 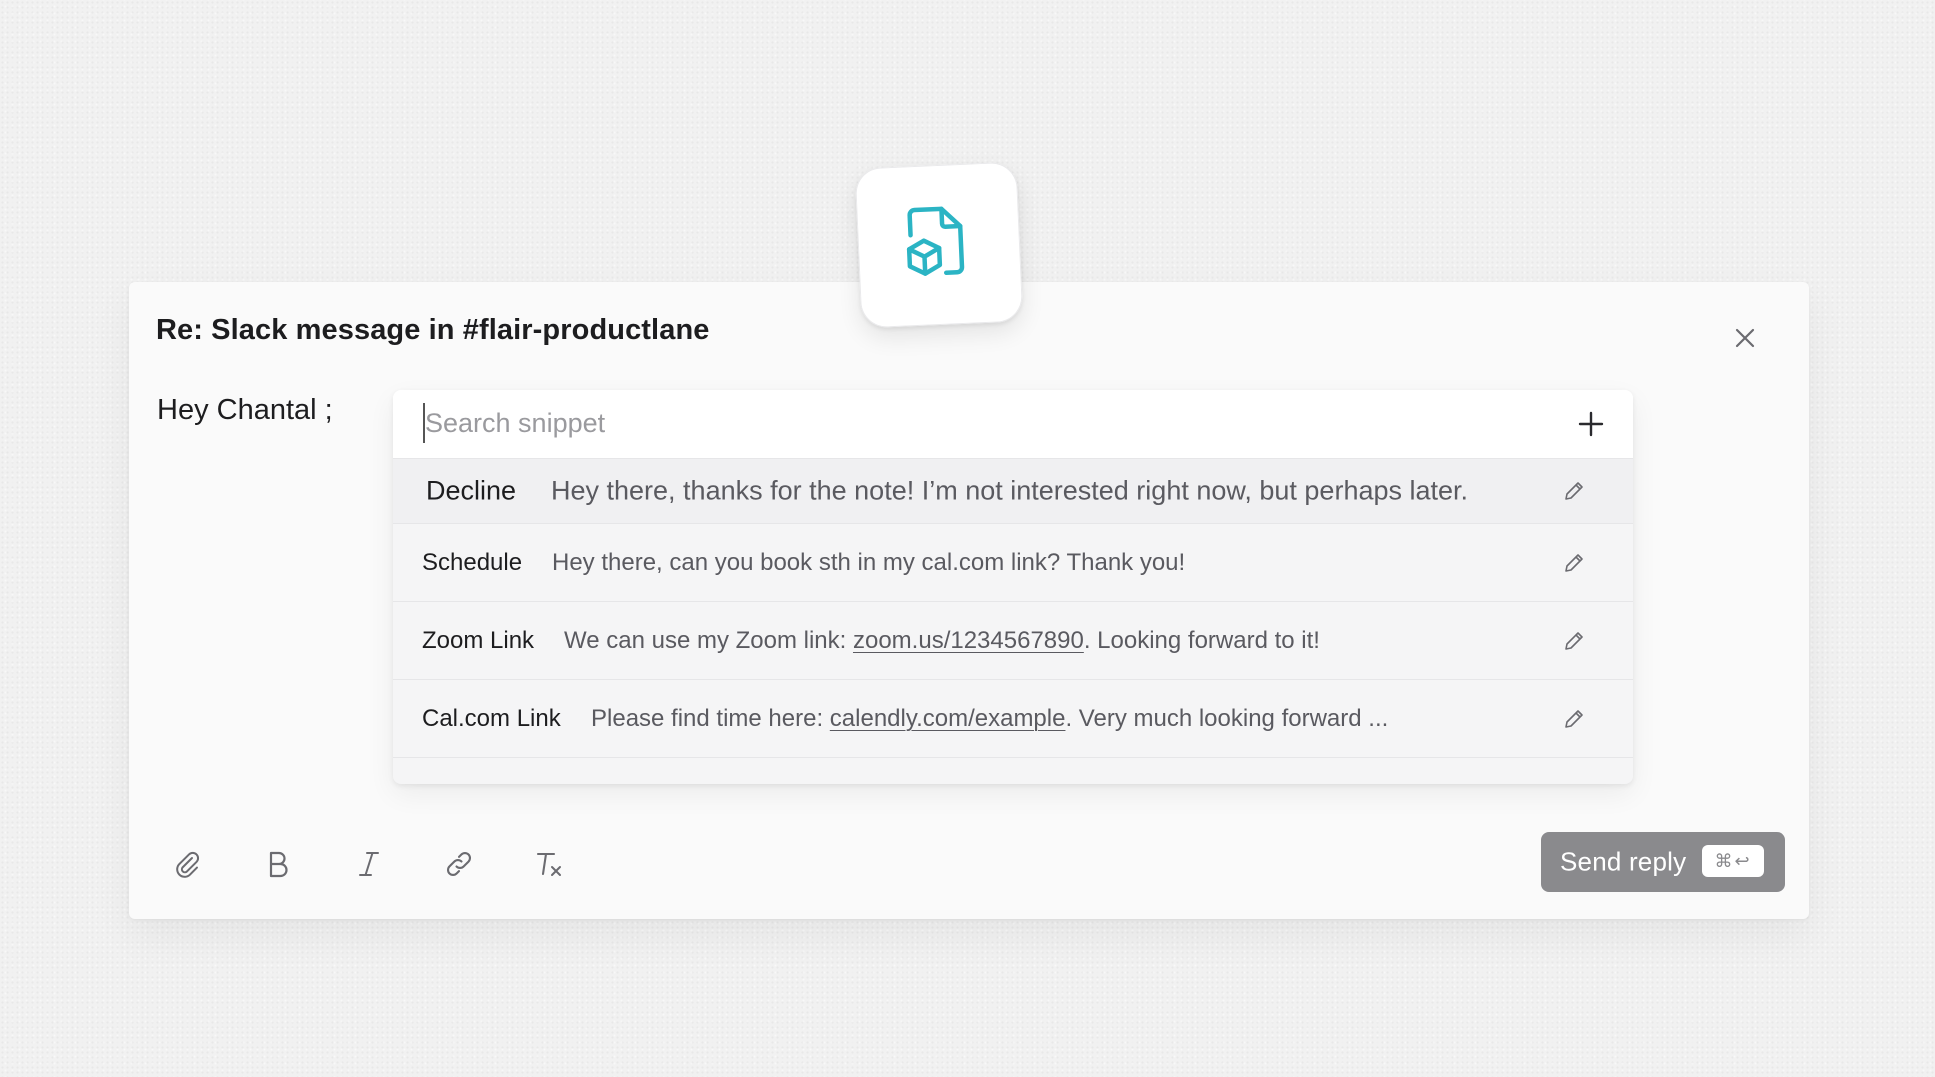 I want to click on clear-formatting-button, so click(x=550, y=864).